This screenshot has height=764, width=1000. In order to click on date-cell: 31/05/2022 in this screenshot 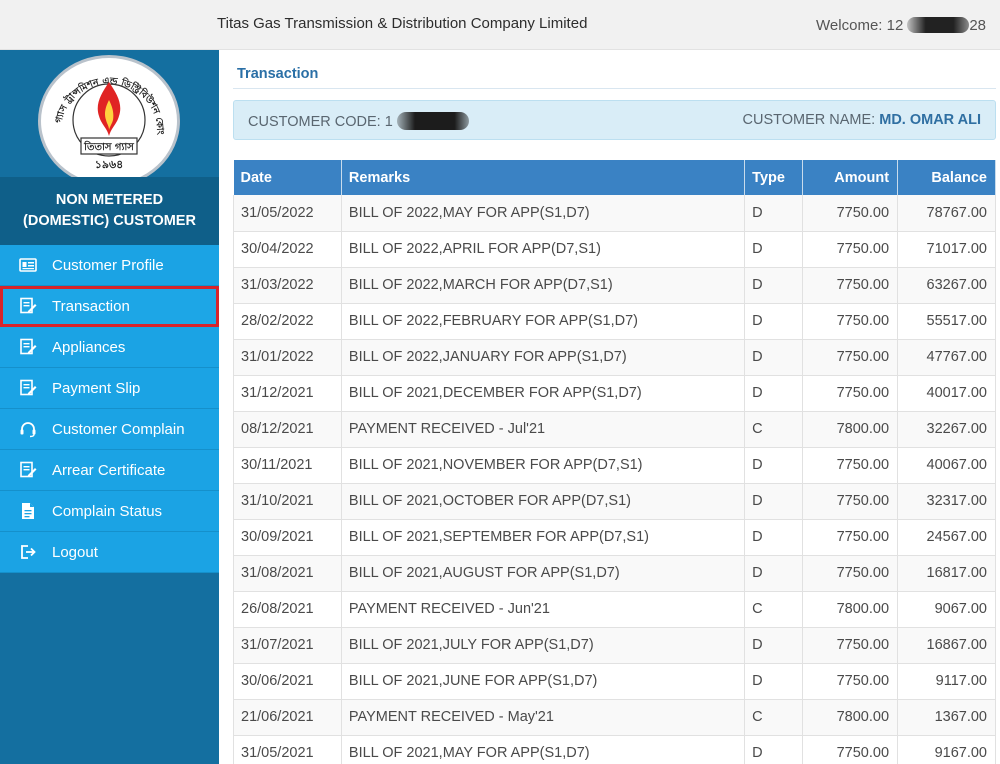, I will do `click(287, 213)`.